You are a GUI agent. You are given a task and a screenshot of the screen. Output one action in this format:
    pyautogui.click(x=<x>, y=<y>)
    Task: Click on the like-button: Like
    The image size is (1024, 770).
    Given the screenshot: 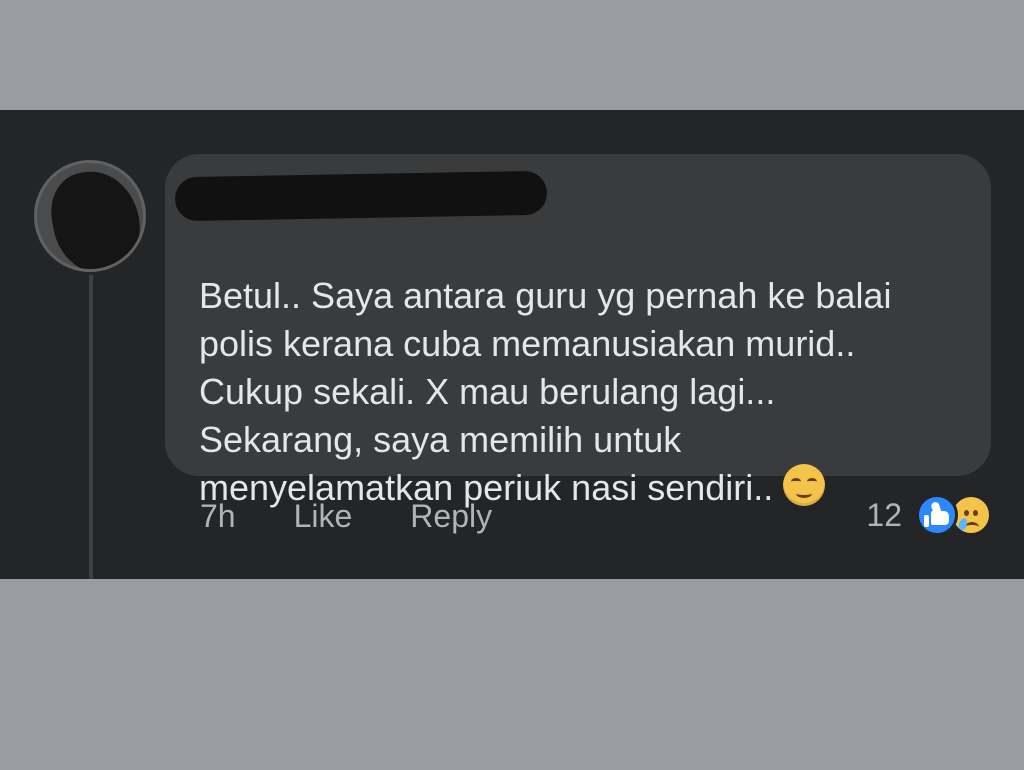 What is the action you would take?
    pyautogui.click(x=323, y=516)
    